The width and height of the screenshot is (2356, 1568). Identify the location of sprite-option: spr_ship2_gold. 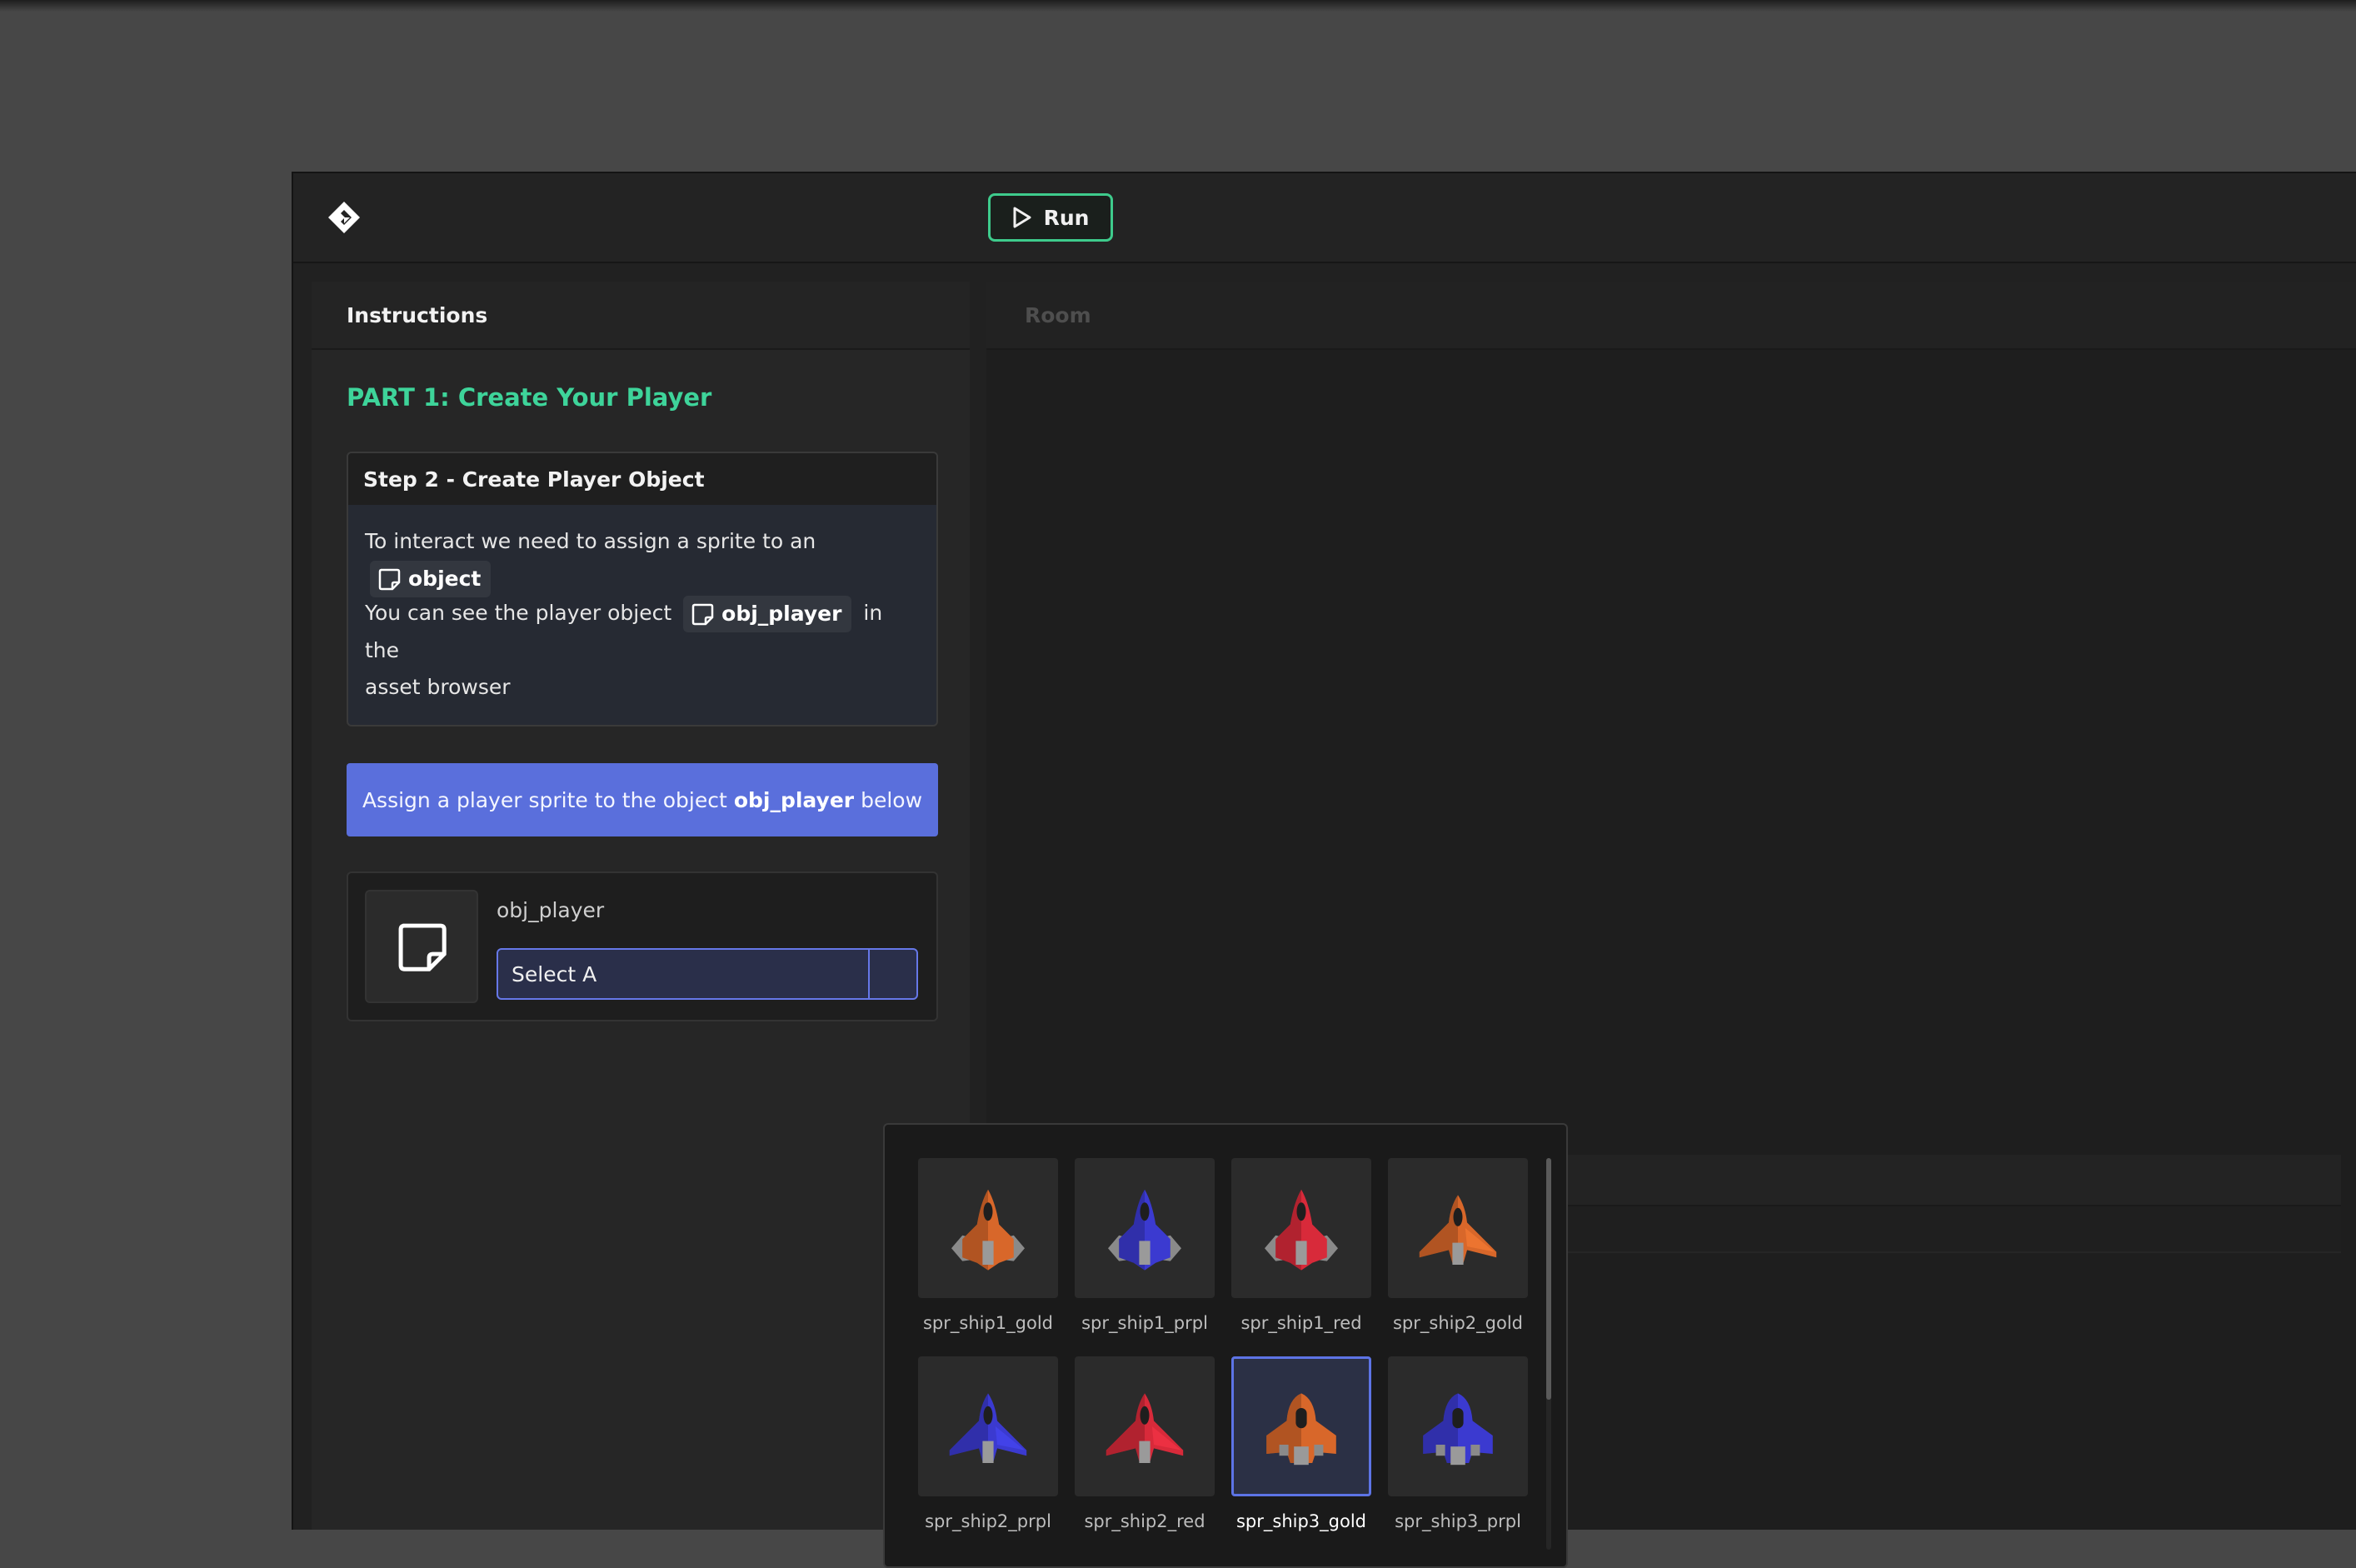
(1458, 1245).